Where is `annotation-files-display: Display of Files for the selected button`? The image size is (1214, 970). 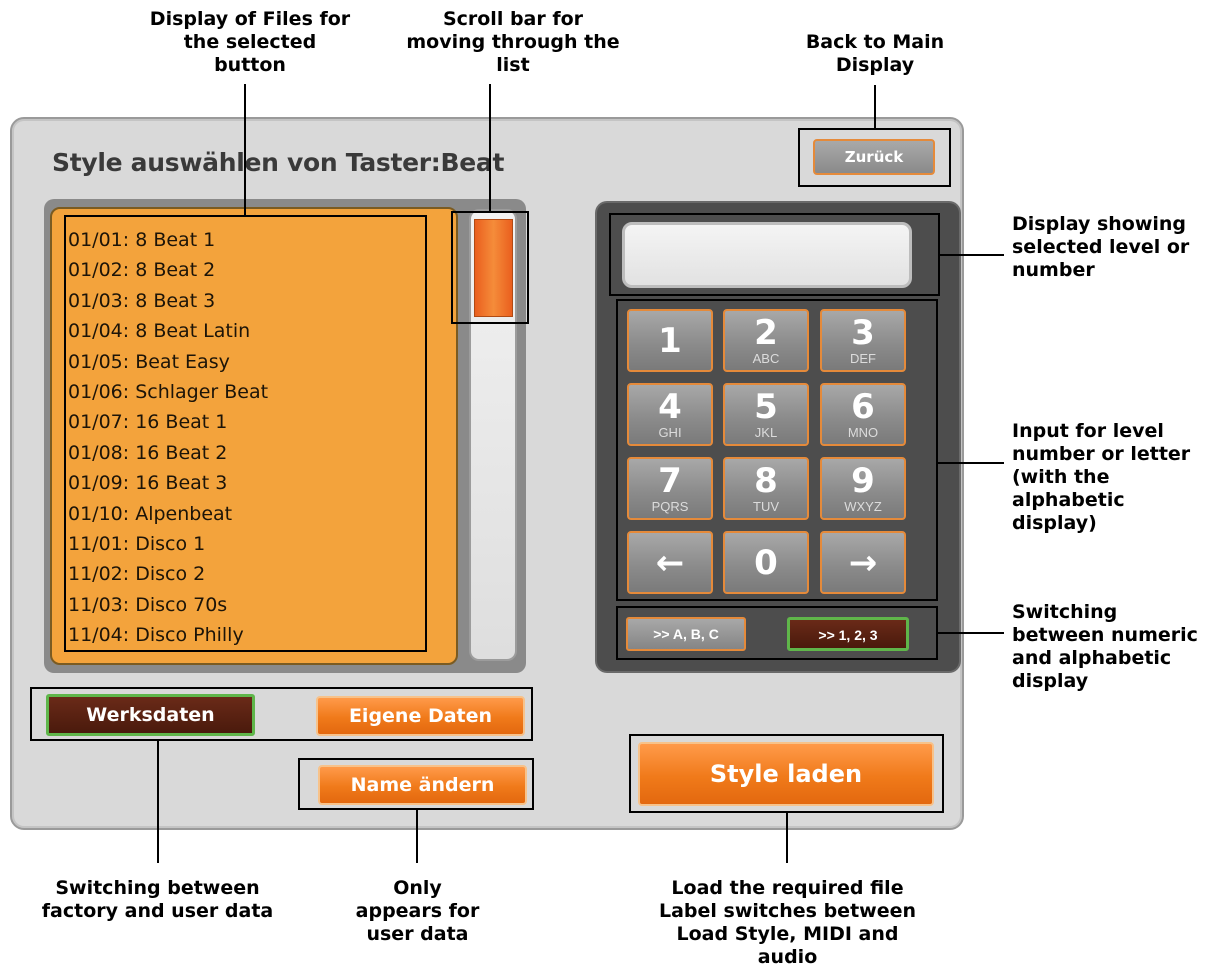
annotation-files-display: Display of Files for the selected button is located at coordinates (250, 42).